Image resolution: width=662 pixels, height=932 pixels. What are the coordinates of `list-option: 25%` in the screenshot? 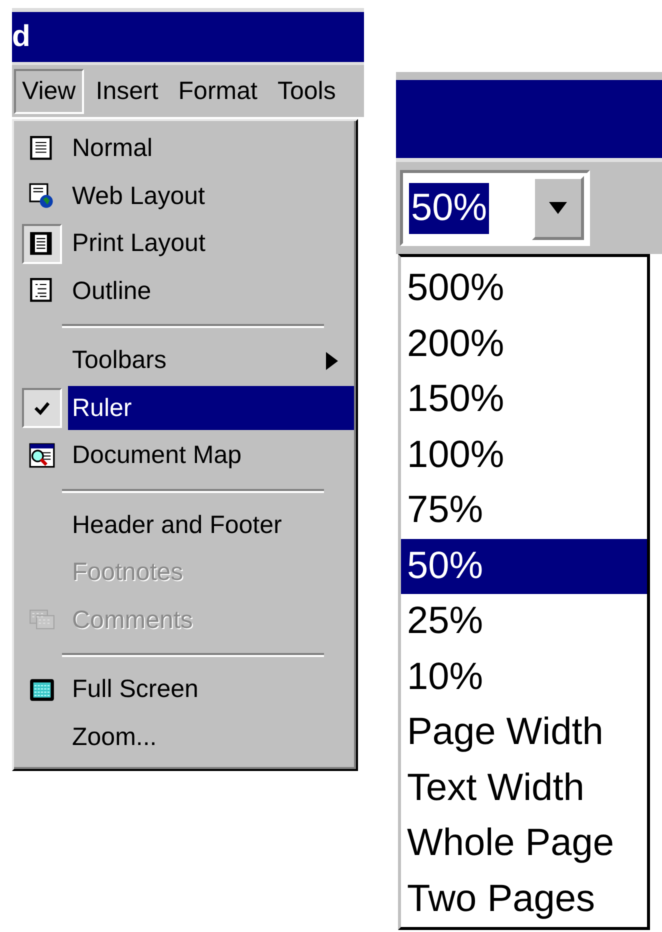 It's located at (524, 622).